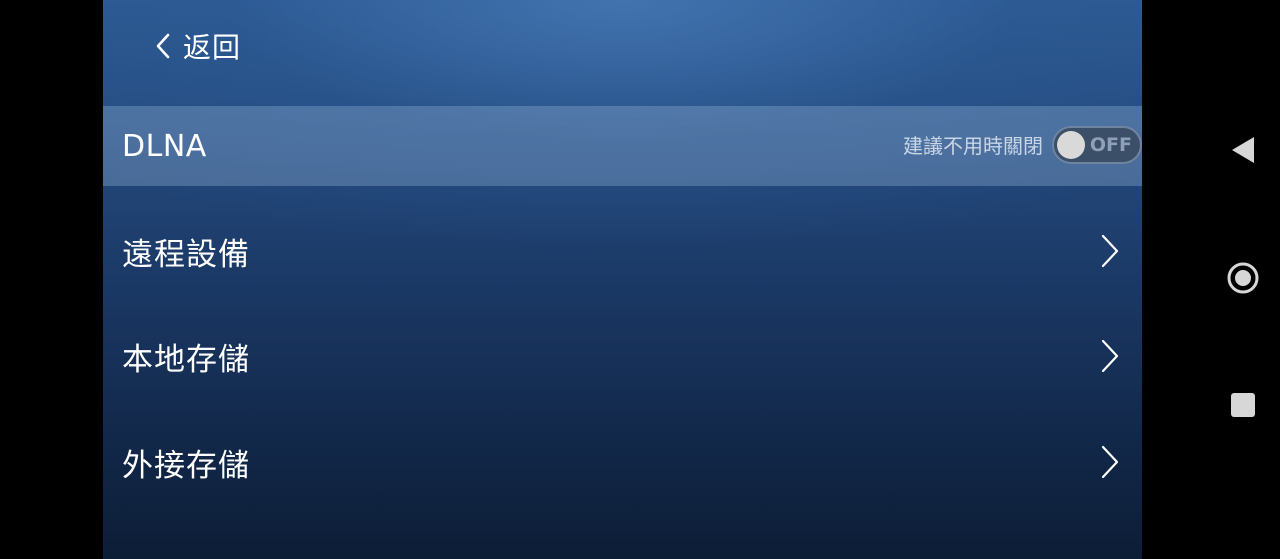 Image resolution: width=1280 pixels, height=559 pixels. Describe the element at coordinates (1110, 145) in the screenshot. I see `toggle-state-label: OFF` at that location.